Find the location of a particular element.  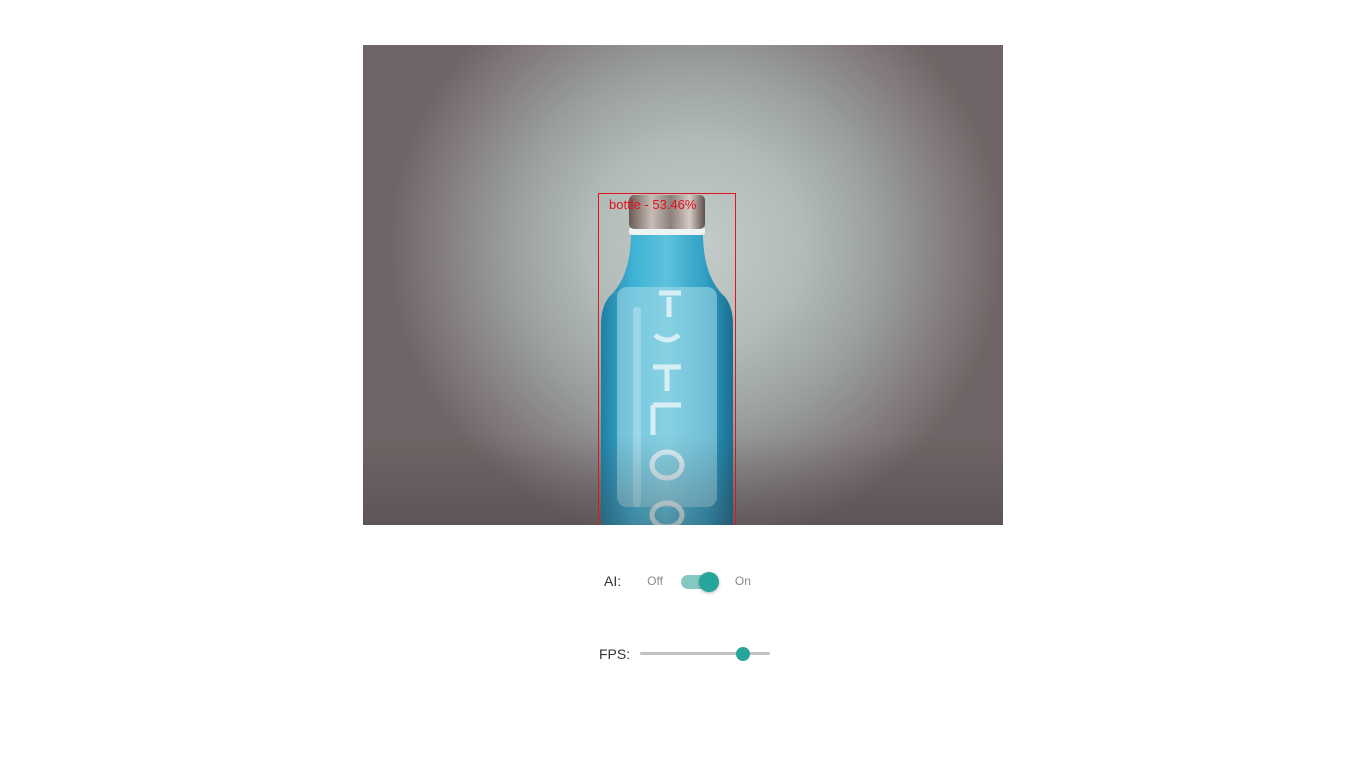

fps-slider-thumb is located at coordinates (742, 654).